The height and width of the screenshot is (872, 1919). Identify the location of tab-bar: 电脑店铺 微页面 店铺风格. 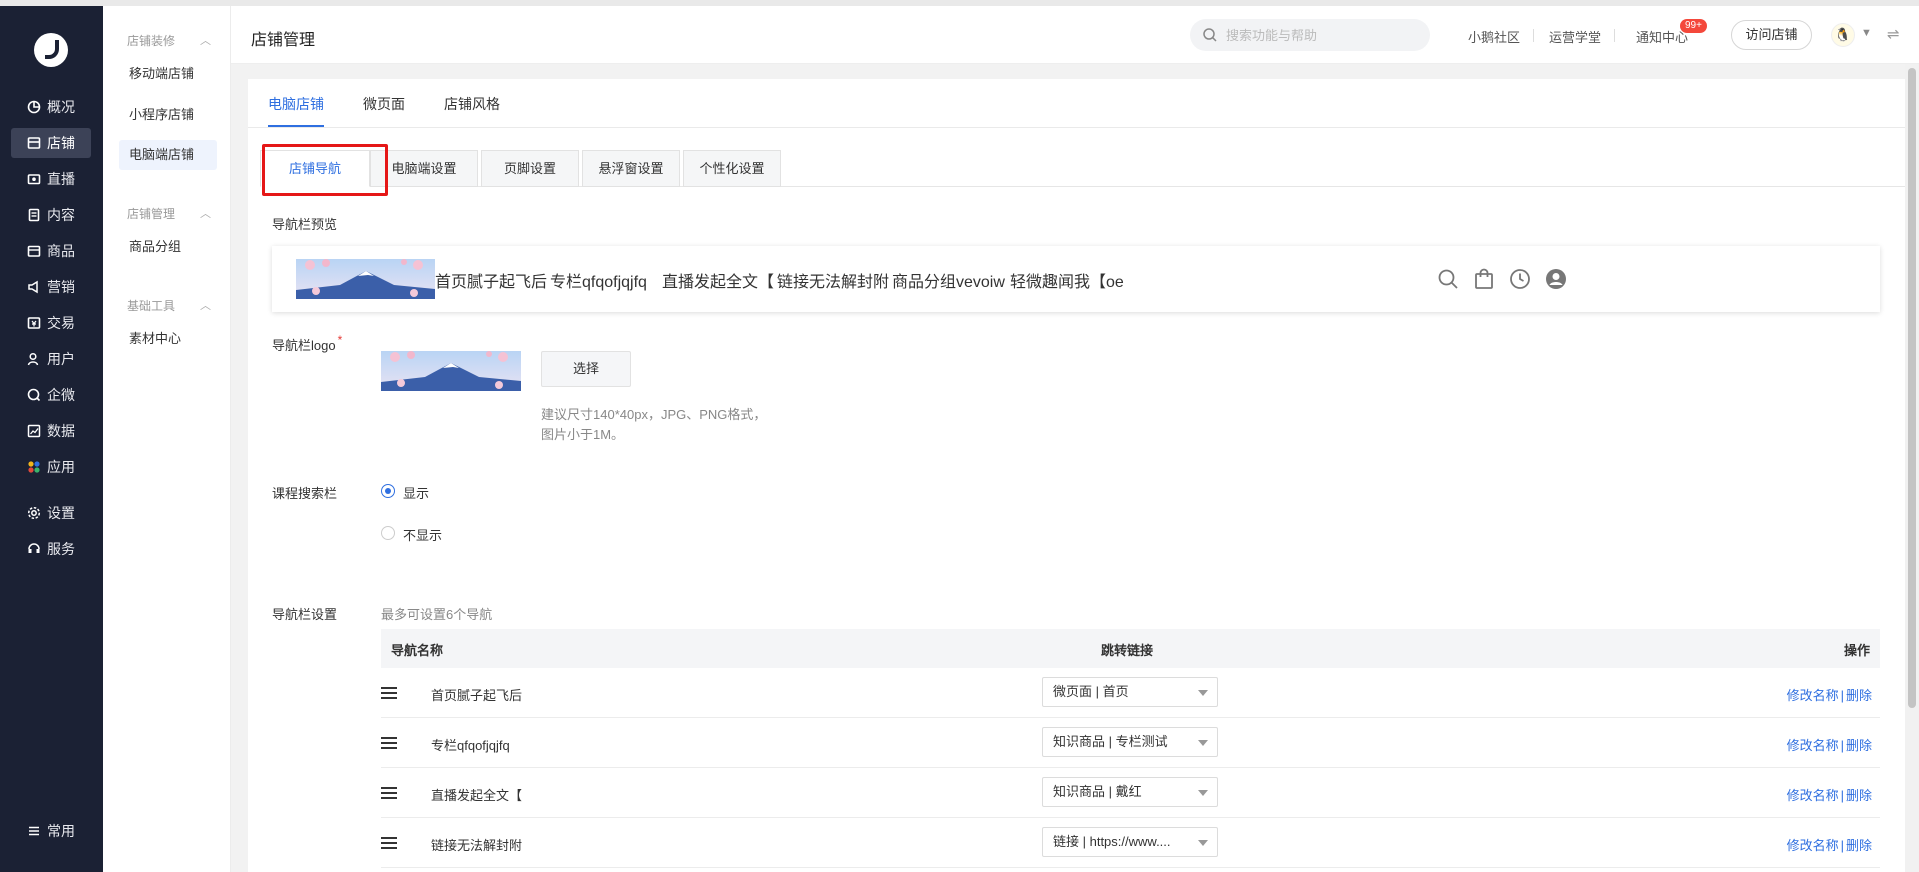
(1076, 103).